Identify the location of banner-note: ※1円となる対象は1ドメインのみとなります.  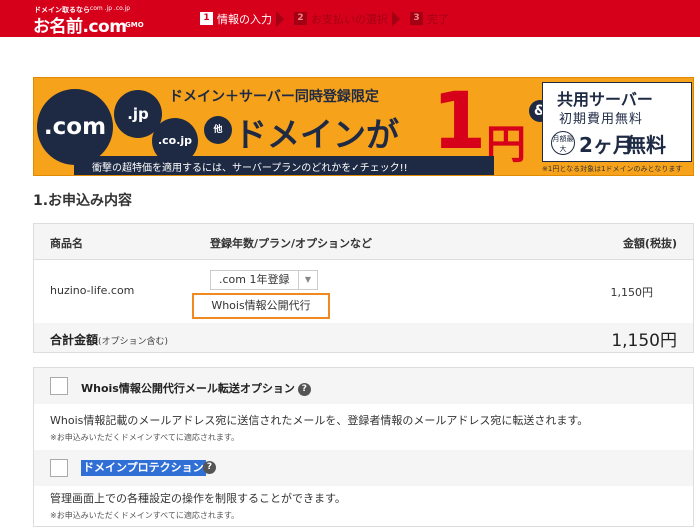
(612, 169).